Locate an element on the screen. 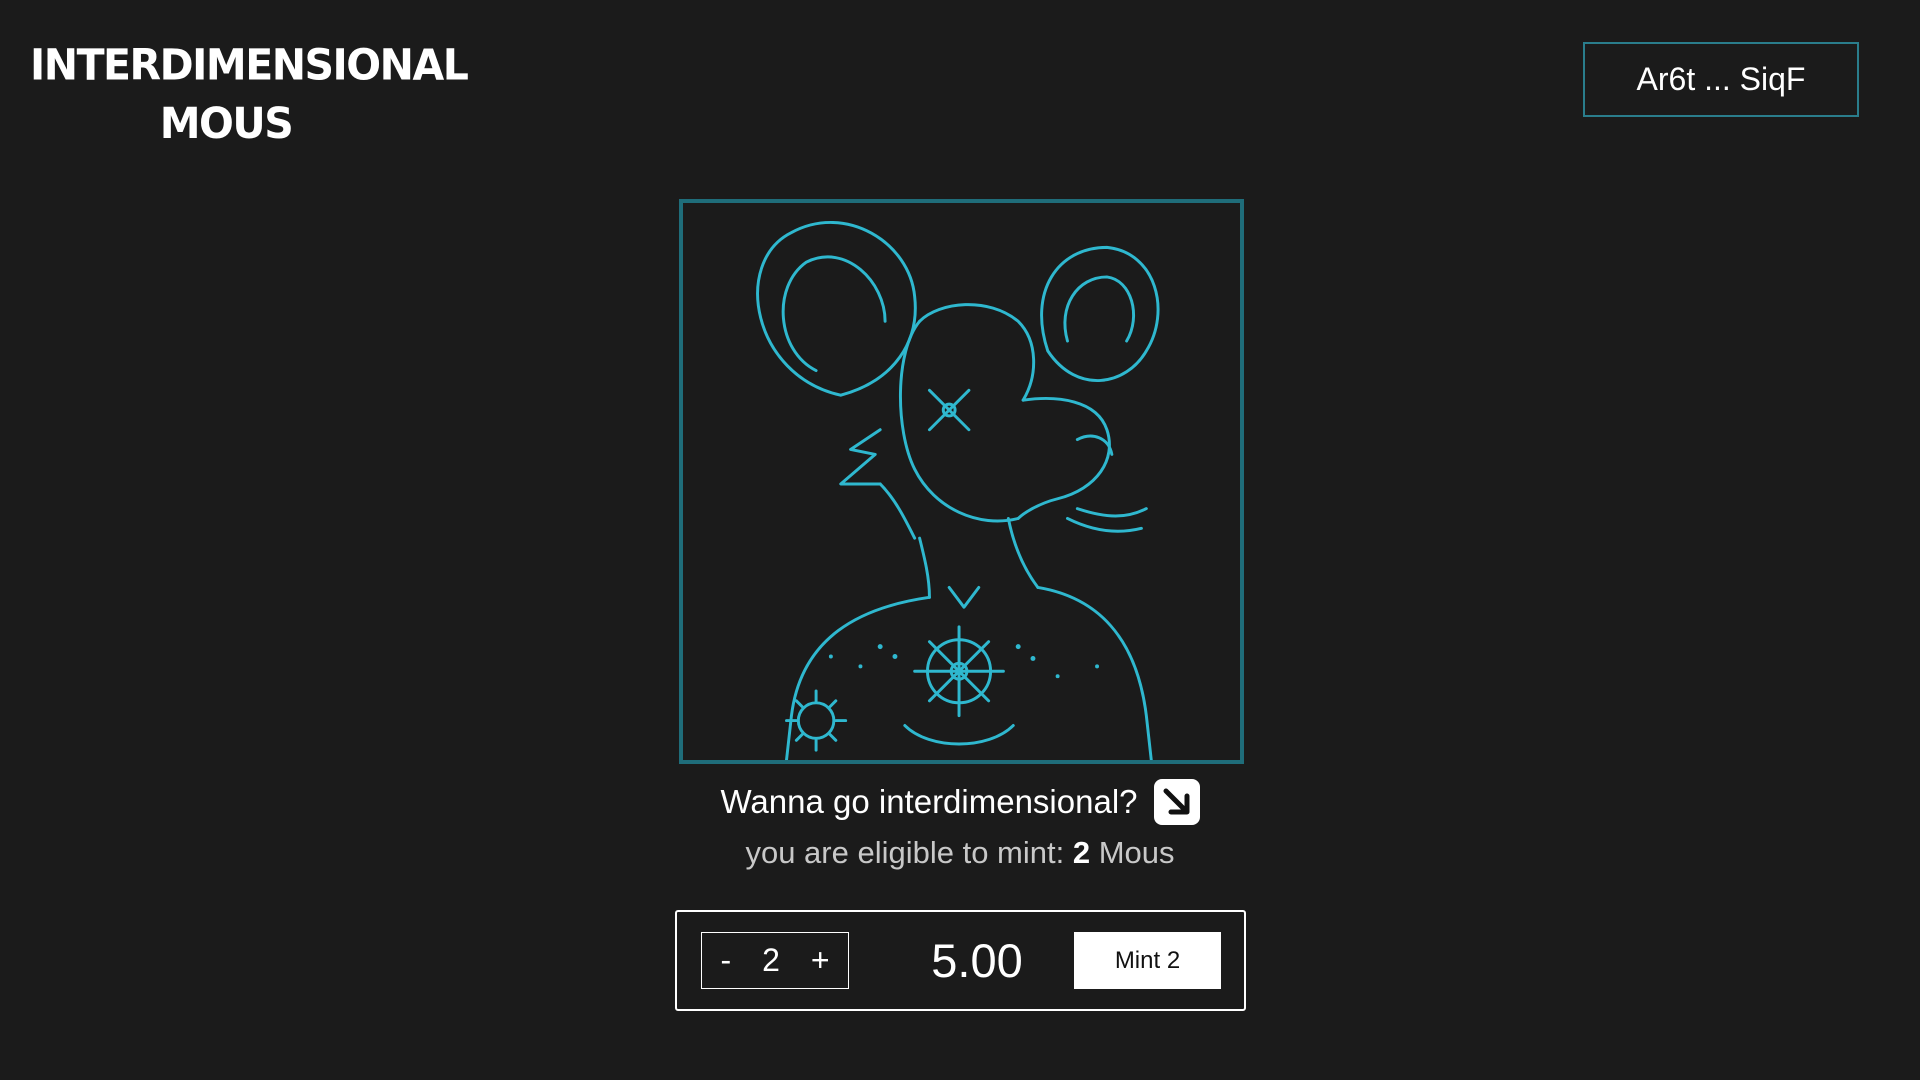 The height and width of the screenshot is (1080, 1920). eligible-count: 2 is located at coordinates (1081, 852).